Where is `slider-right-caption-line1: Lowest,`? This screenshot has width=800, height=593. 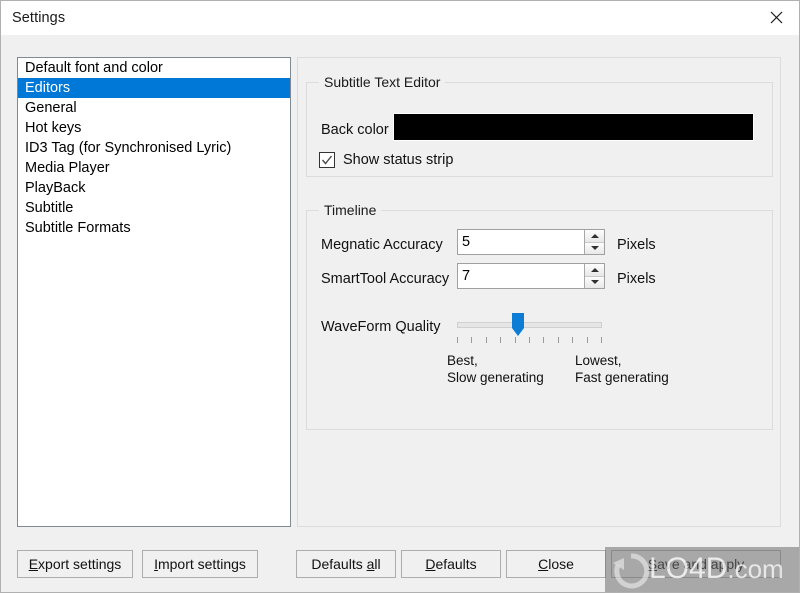
slider-right-caption-line1: Lowest, is located at coordinates (598, 360).